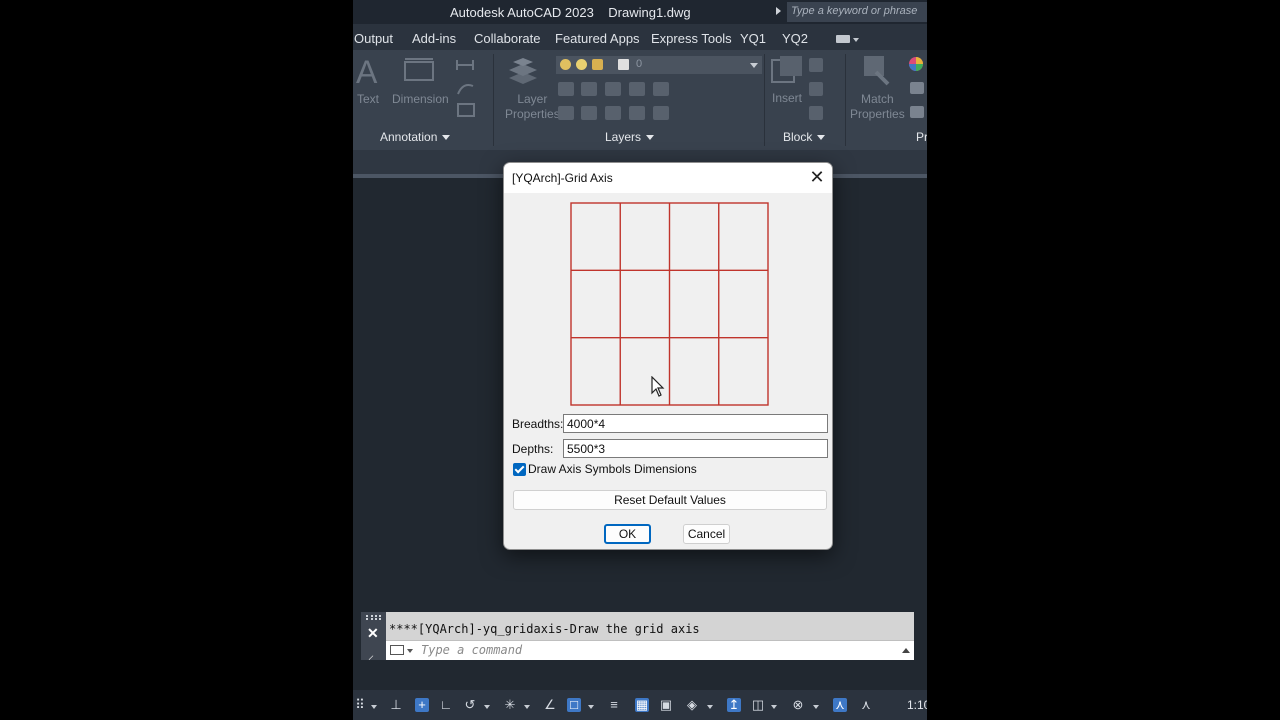 The width and height of the screenshot is (1280, 720). What do you see at coordinates (695, 448) in the screenshot?
I see `depths-field: 5500*3` at bounding box center [695, 448].